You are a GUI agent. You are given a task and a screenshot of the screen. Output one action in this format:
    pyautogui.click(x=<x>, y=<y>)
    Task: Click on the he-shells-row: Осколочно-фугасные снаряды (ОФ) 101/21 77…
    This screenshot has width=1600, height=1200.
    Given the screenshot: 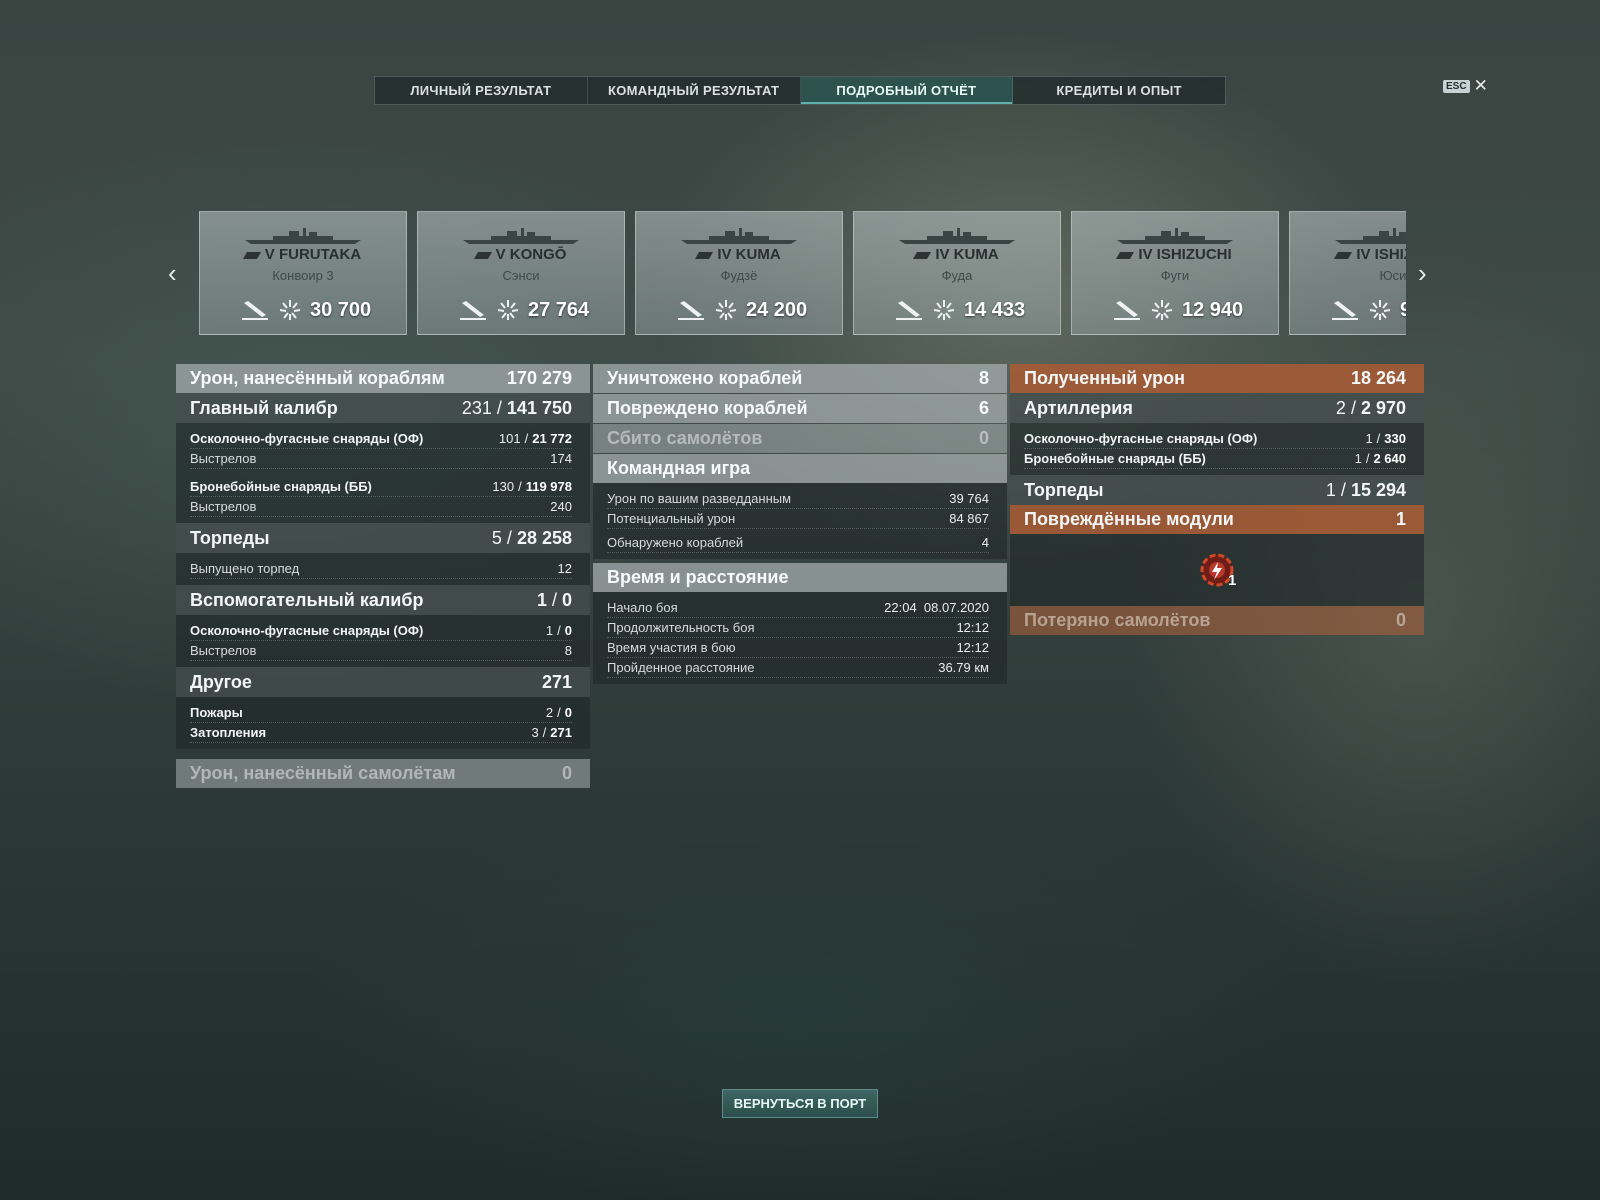 What is the action you would take?
    pyautogui.click(x=381, y=439)
    